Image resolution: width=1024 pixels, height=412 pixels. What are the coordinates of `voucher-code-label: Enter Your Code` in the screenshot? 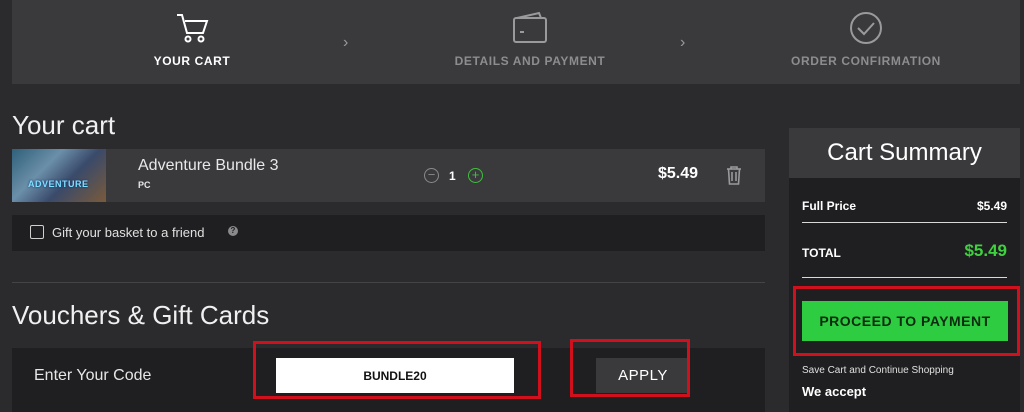 It's located at (93, 375).